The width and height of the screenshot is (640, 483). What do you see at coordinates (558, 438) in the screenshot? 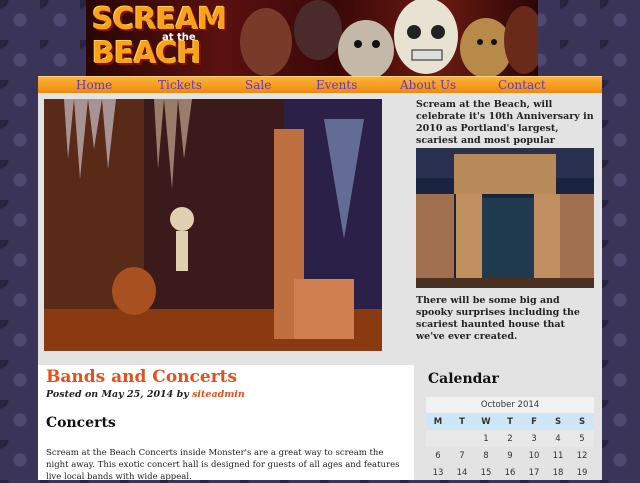
I see `calendar-day: 4` at bounding box center [558, 438].